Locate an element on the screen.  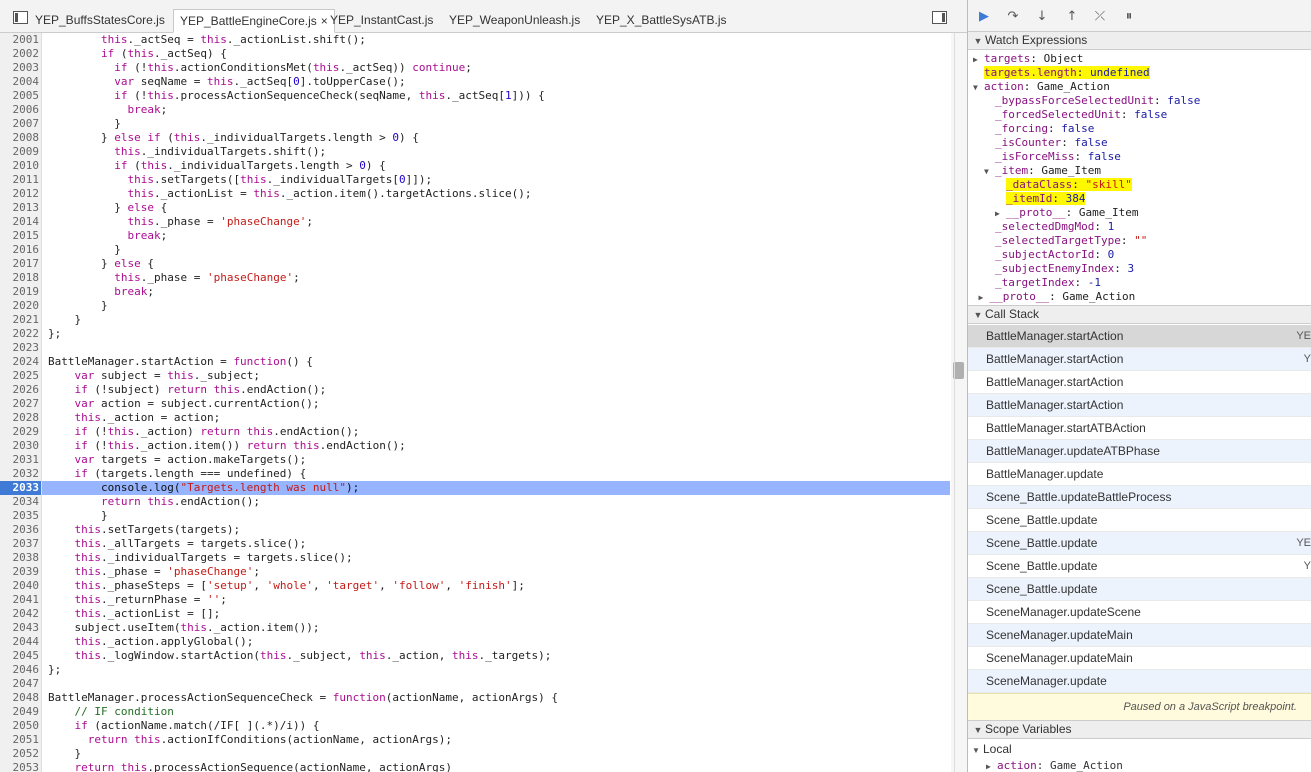
line-number: 2048 is located at coordinates (21, 698).